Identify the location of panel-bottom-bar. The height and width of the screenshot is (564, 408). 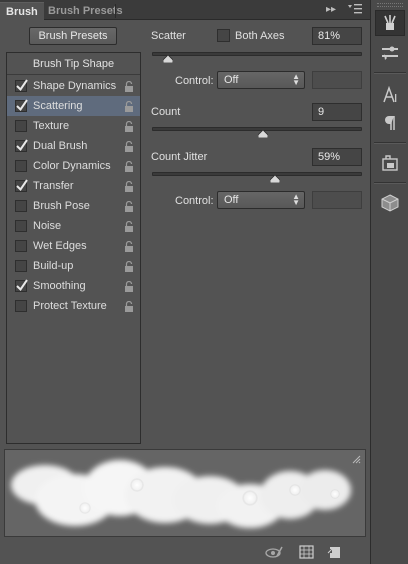
(185, 552).